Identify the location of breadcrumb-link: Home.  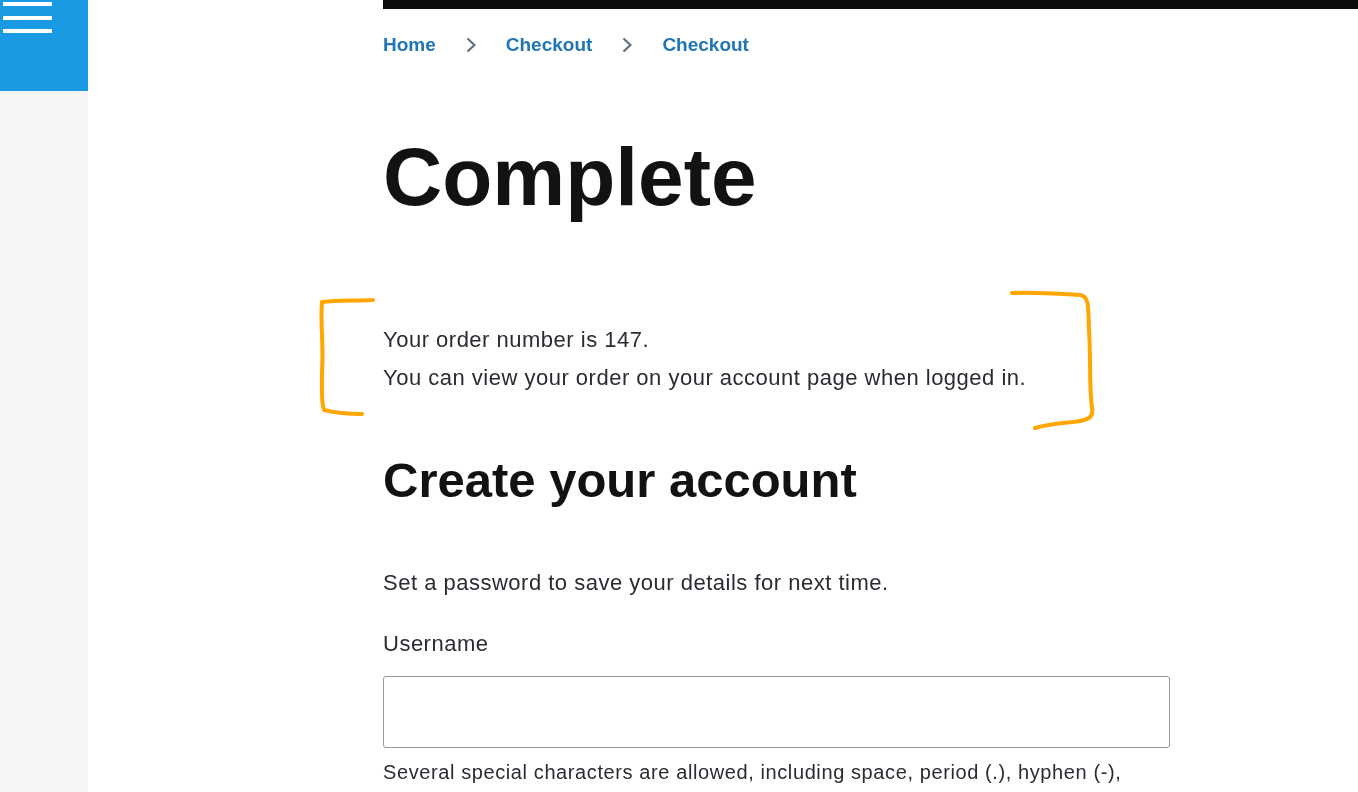
(409, 45).